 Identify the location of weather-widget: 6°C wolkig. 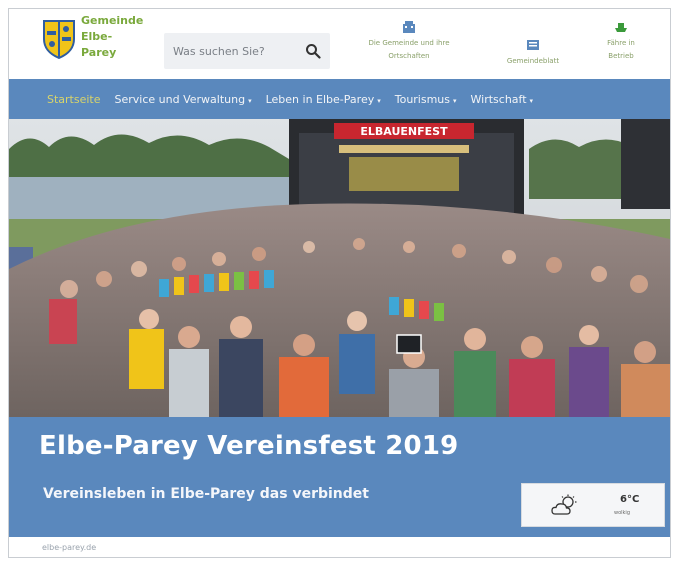
(593, 505).